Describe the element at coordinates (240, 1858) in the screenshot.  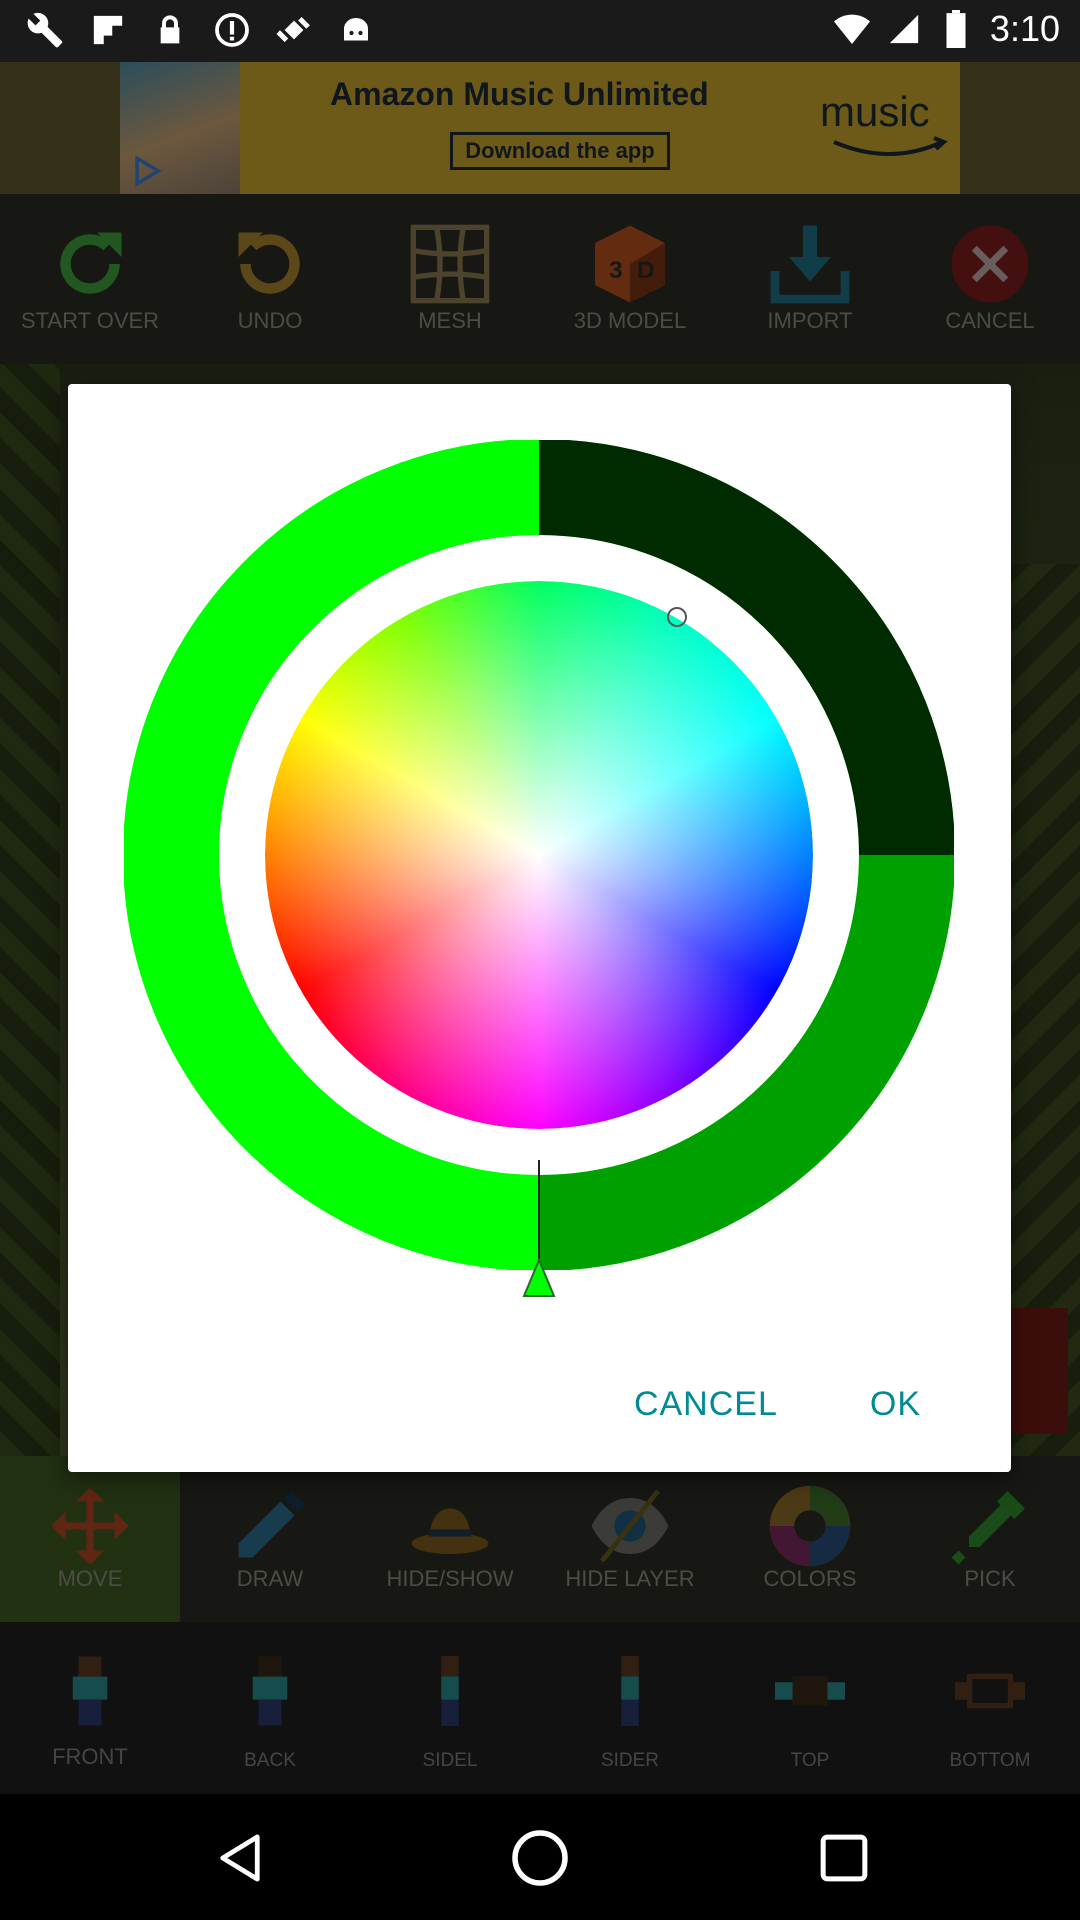
I see `back-icon` at that location.